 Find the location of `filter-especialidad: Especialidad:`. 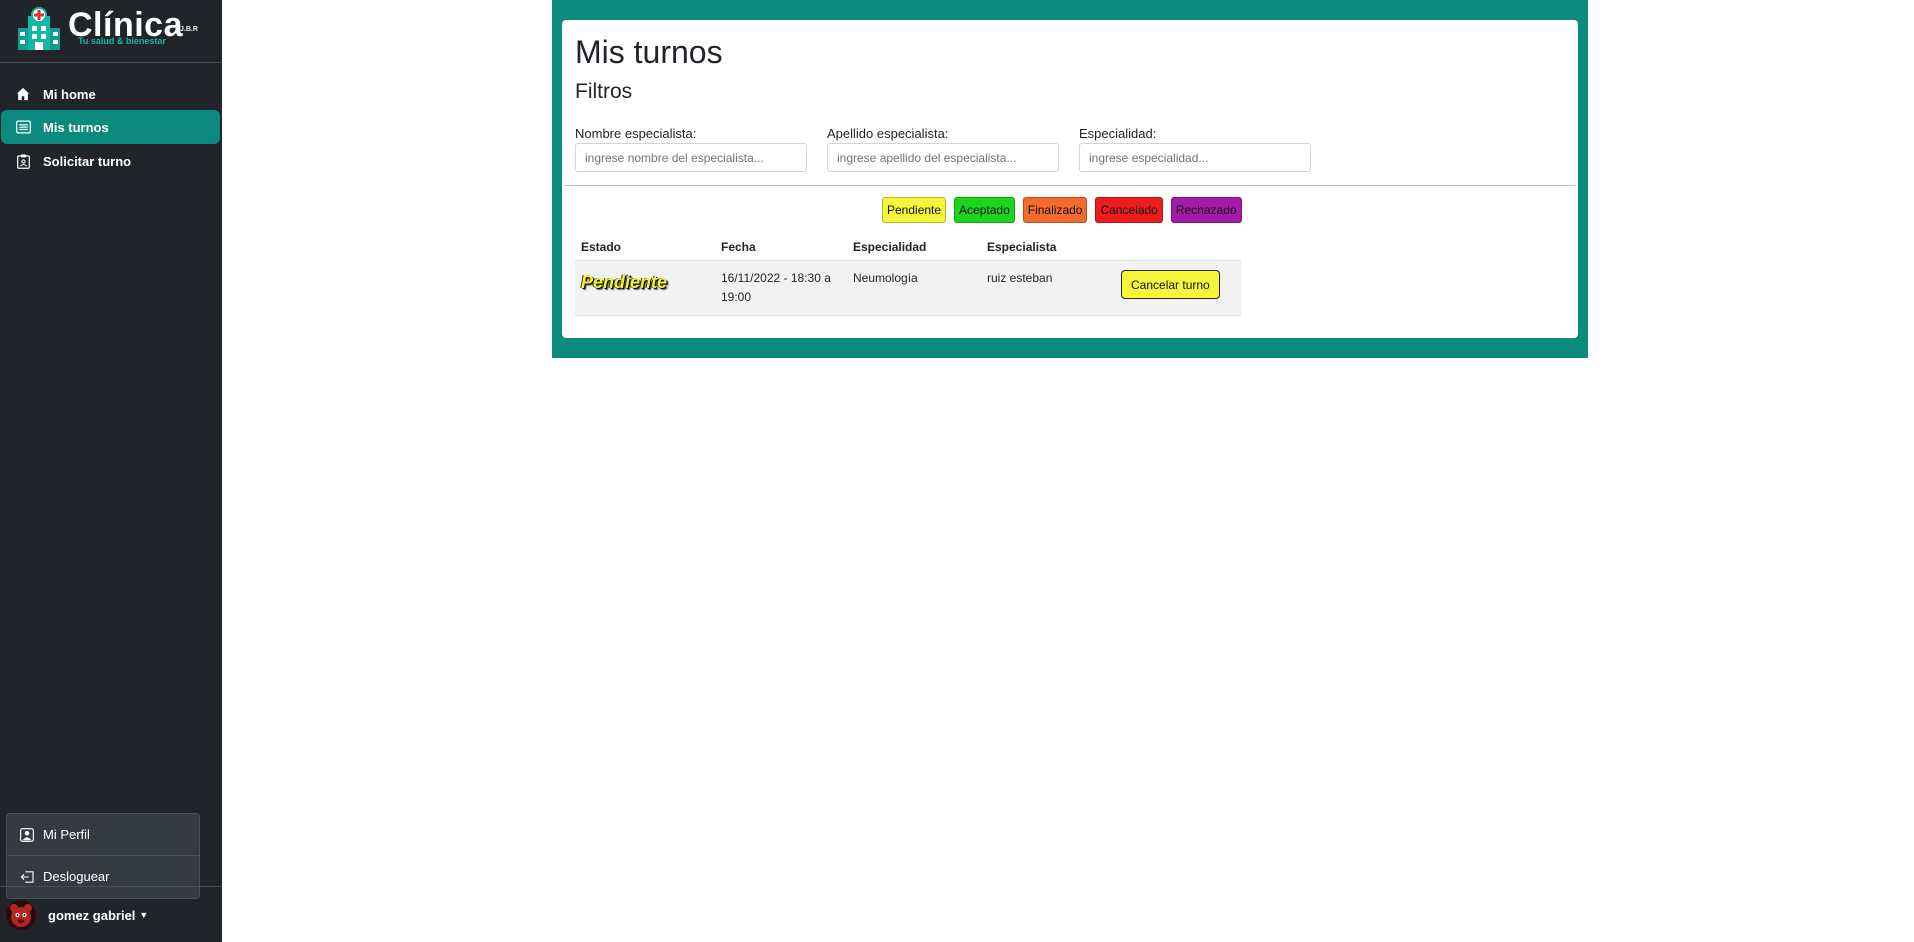

filter-especialidad: Especialidad: is located at coordinates (1195, 149).